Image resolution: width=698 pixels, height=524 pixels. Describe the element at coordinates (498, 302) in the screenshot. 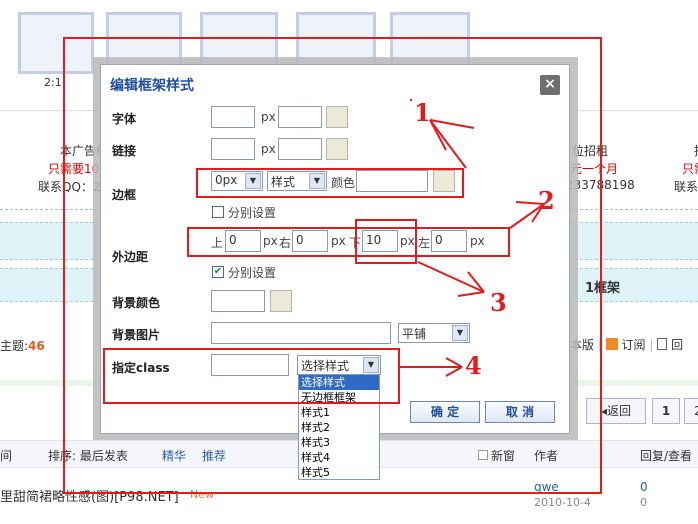

I see `annotation-number-3: 3` at that location.